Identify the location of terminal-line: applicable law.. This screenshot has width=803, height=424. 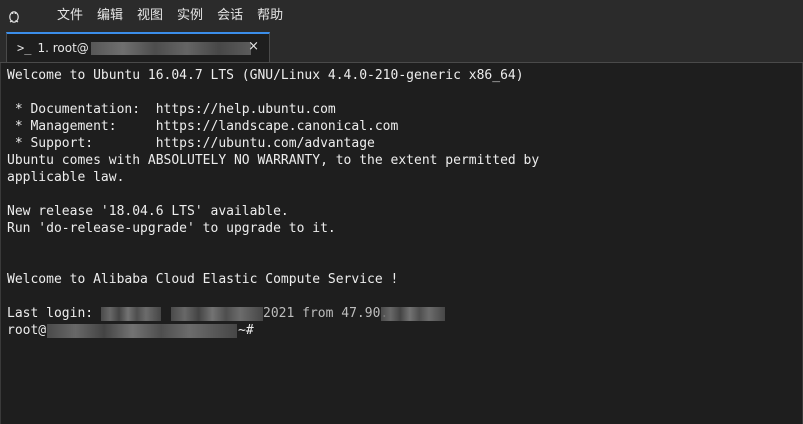
(66, 177).